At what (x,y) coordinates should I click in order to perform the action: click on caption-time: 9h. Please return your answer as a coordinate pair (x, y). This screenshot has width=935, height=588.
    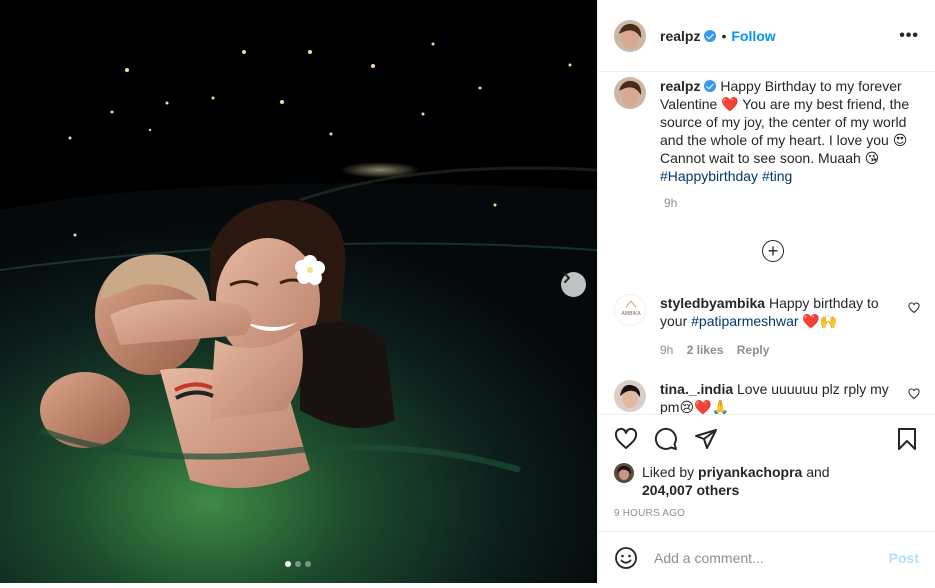
    Looking at the image, I should click on (670, 203).